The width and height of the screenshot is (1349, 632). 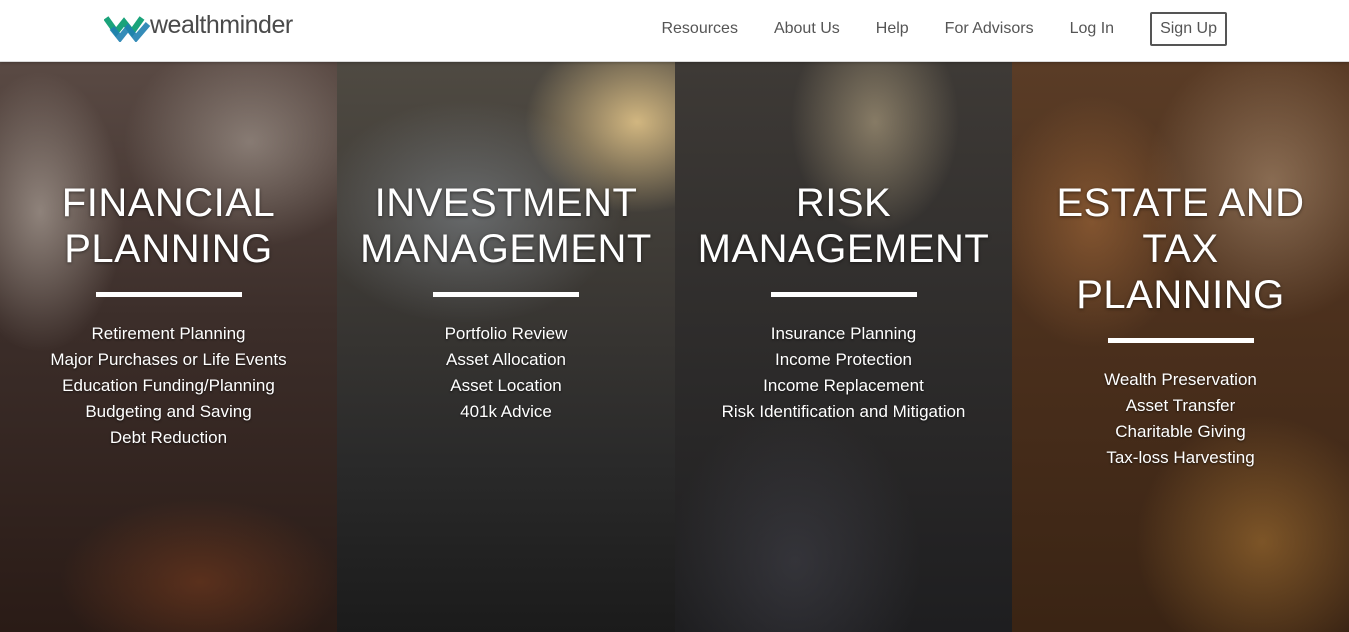 I want to click on panel-title: FINANCIAL PLANNING, so click(x=168, y=226).